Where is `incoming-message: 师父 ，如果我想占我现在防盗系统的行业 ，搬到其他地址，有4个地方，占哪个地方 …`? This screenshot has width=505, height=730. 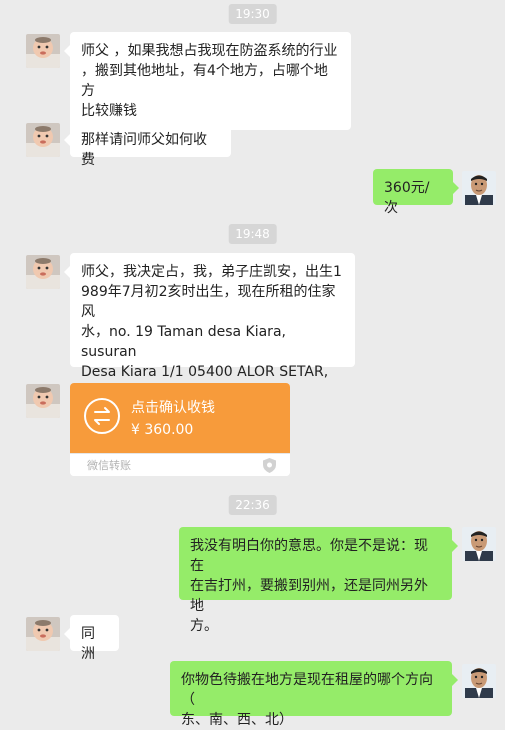 incoming-message: 师父 ，如果我想占我现在防盗系统的行业 ，搬到其他地址，有4个地方，占哪个地方 … is located at coordinates (207, 81).